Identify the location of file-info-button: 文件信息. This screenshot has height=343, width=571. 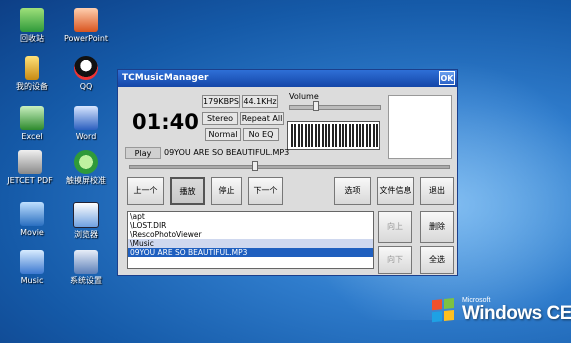
(395, 191).